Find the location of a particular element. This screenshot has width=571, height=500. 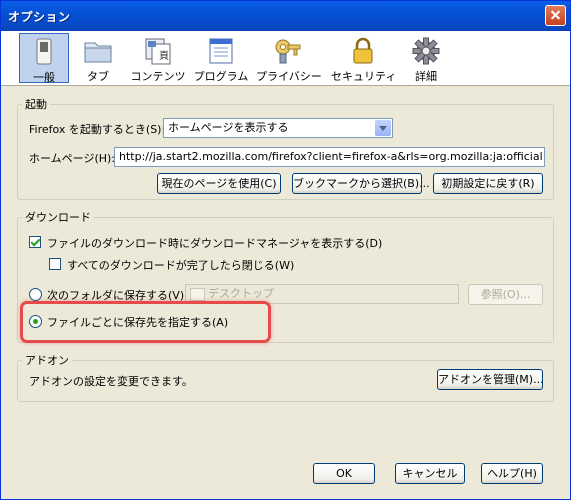

tab-privacy: プライバシー is located at coordinates (289, 58).